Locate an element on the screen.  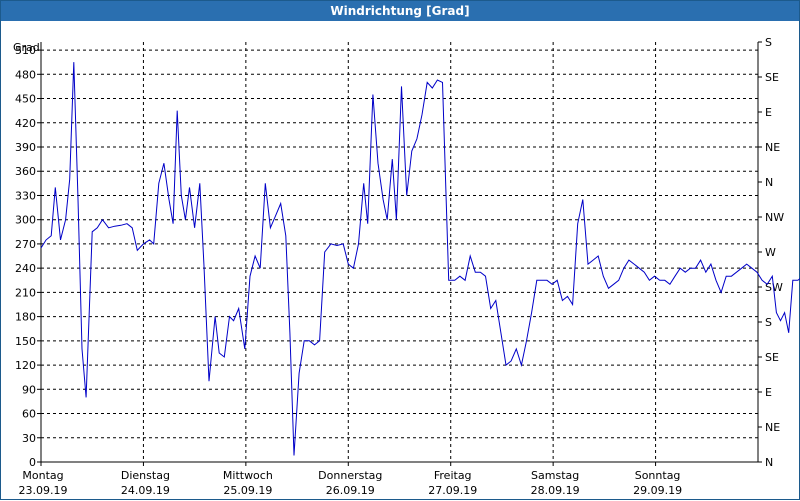
x-tick-label-date: 26.09.19 is located at coordinates (350, 490).